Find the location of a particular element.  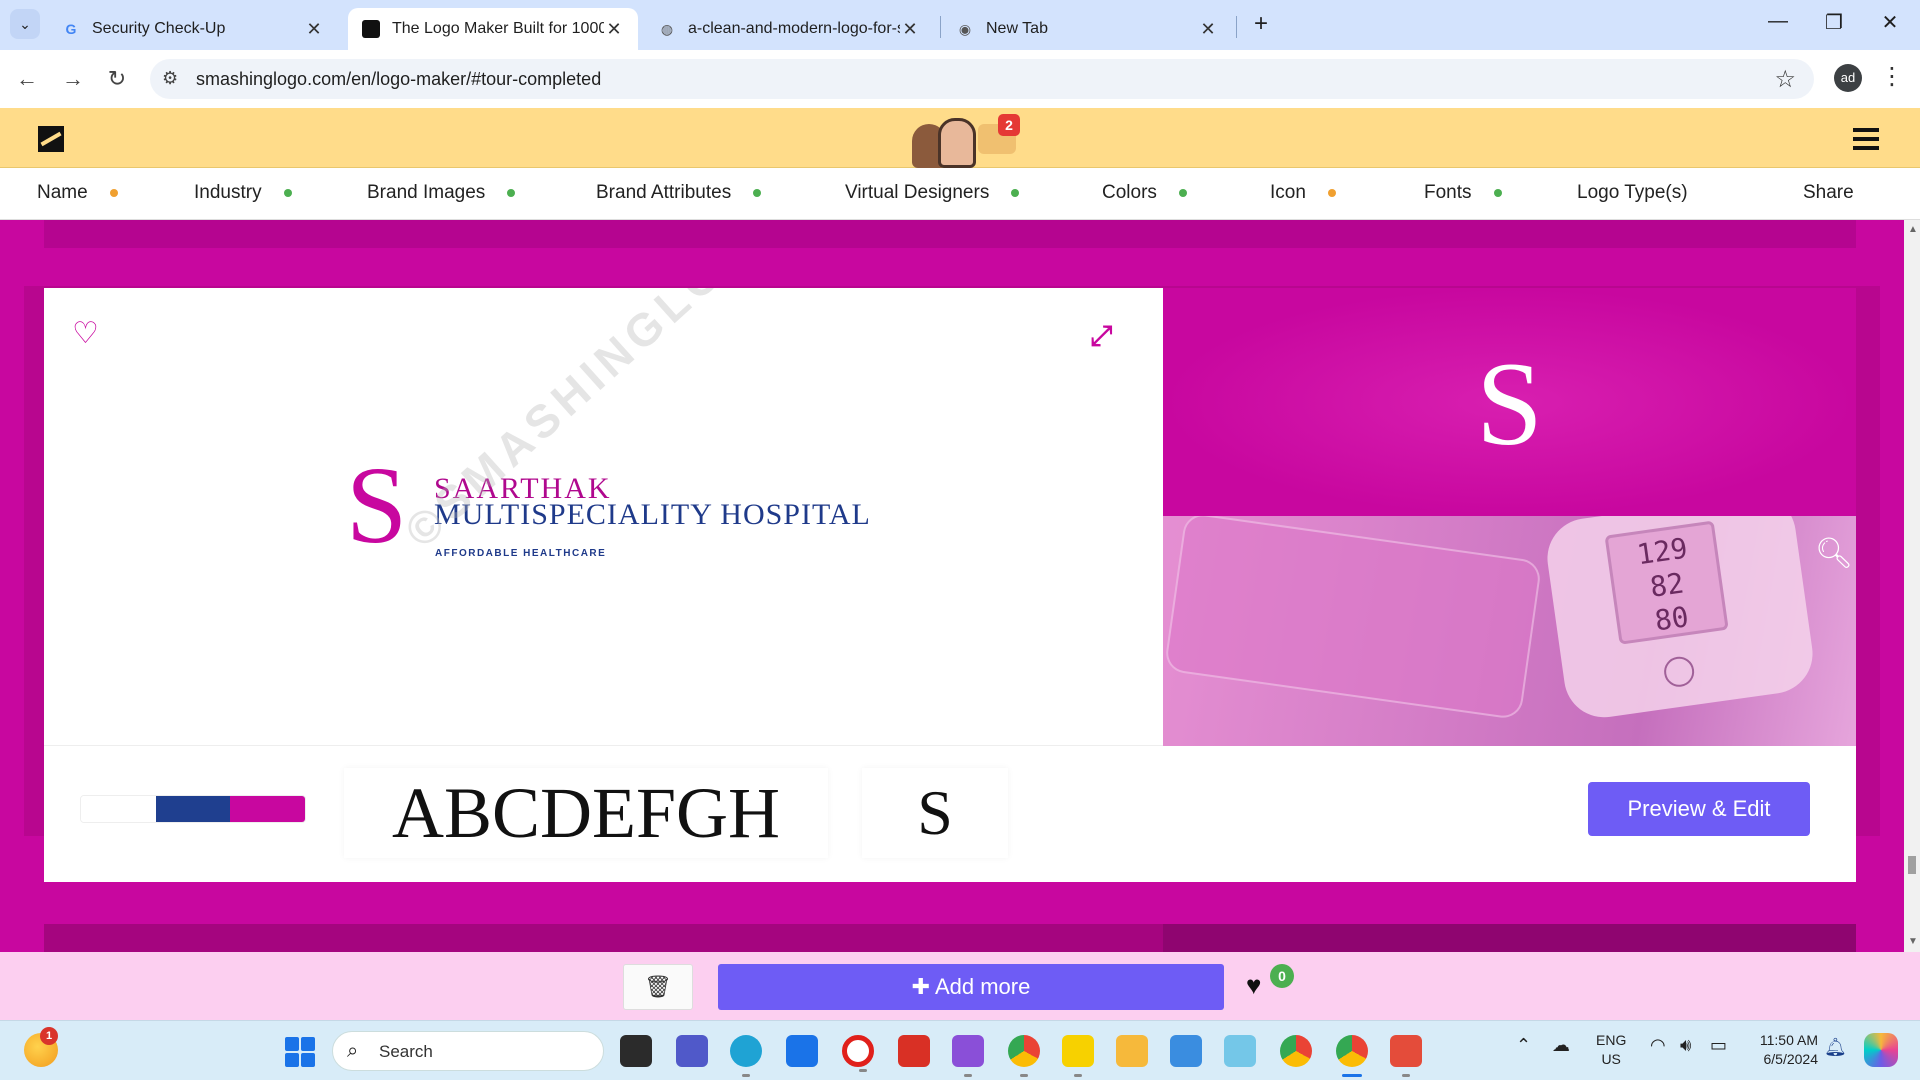

next-logo-card is located at coordinates (950, 938).